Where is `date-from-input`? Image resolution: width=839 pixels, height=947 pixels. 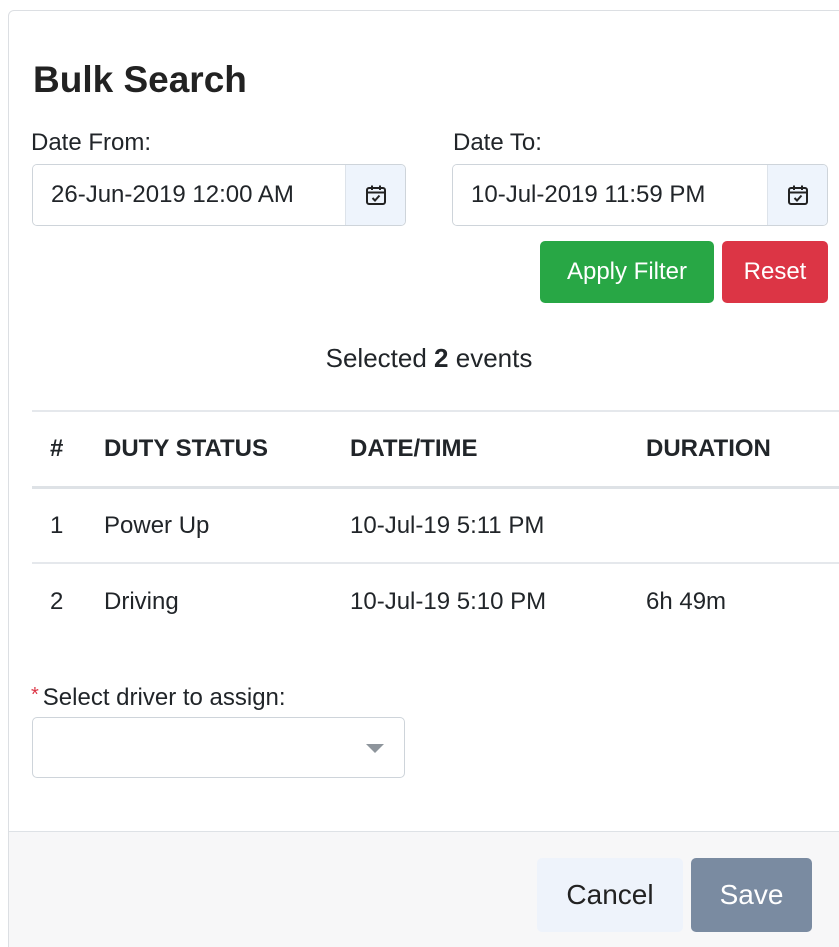
date-from-input is located at coordinates (189, 195).